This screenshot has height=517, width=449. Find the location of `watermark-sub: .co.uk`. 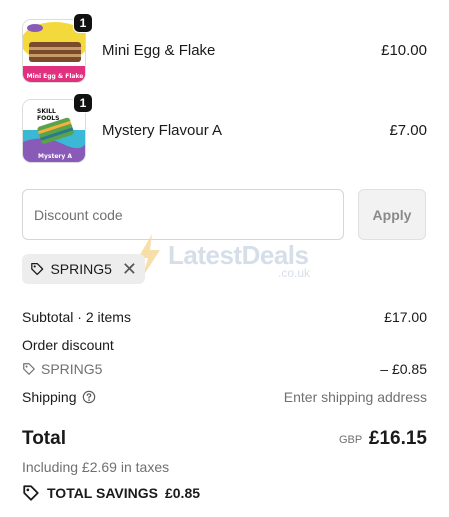

watermark-sub: .co.uk is located at coordinates (294, 273).